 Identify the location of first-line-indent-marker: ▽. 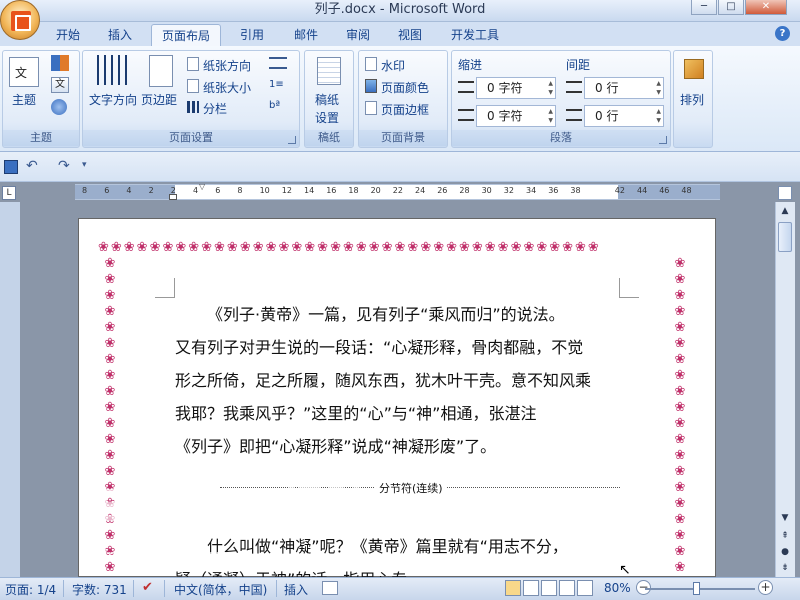
(202, 186).